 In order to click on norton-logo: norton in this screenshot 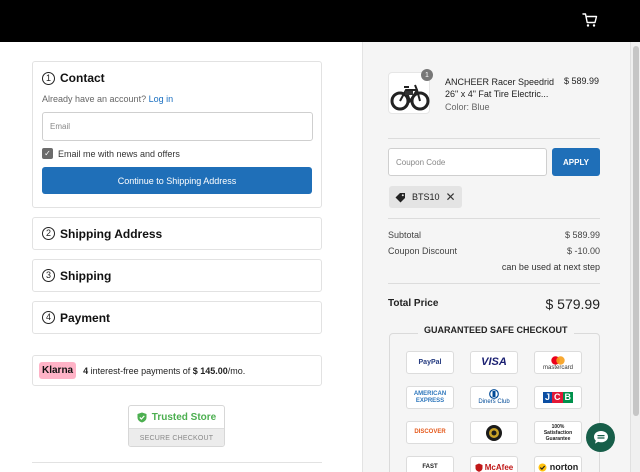, I will do `click(558, 464)`.